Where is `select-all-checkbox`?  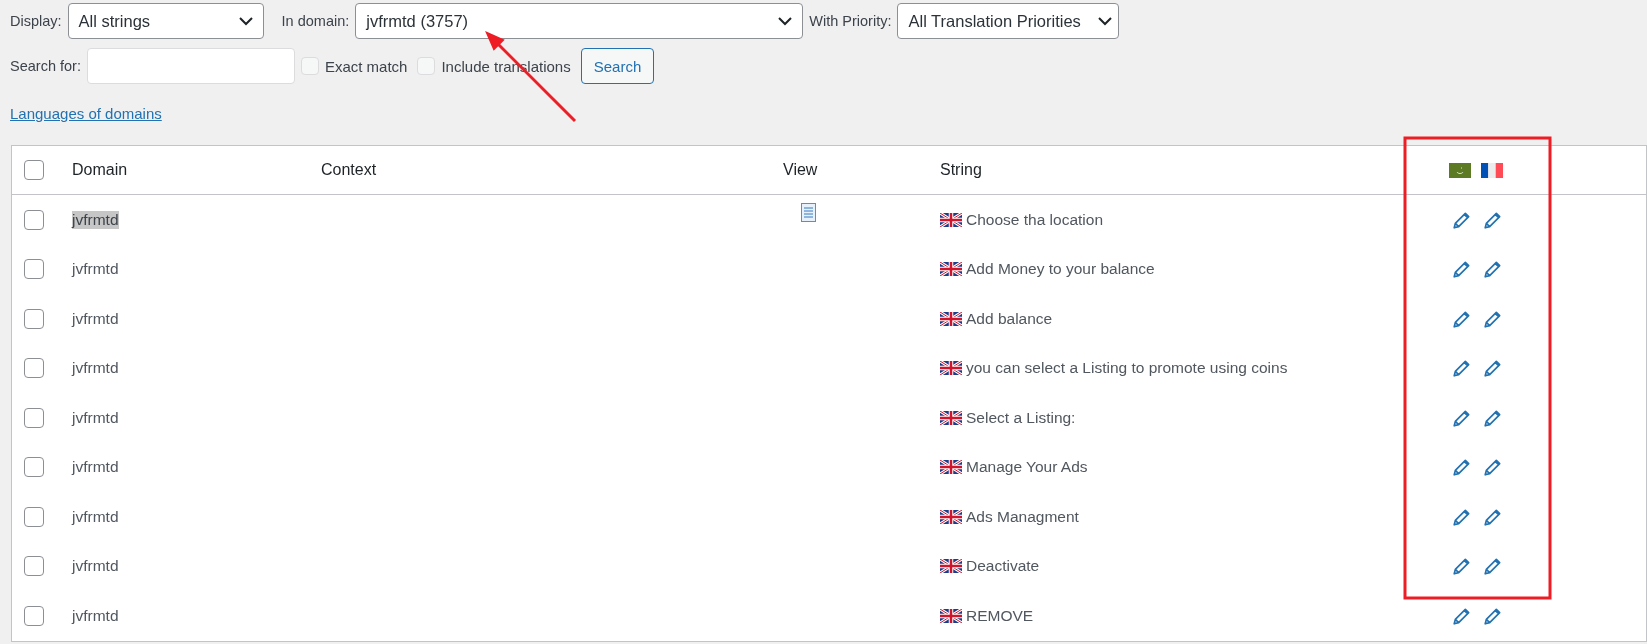 select-all-checkbox is located at coordinates (34, 170).